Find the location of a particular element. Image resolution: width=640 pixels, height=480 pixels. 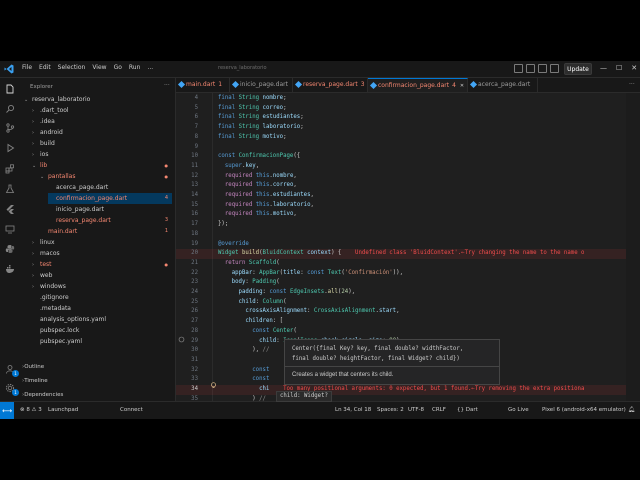

toggle-panel-icon is located at coordinates (530, 68).